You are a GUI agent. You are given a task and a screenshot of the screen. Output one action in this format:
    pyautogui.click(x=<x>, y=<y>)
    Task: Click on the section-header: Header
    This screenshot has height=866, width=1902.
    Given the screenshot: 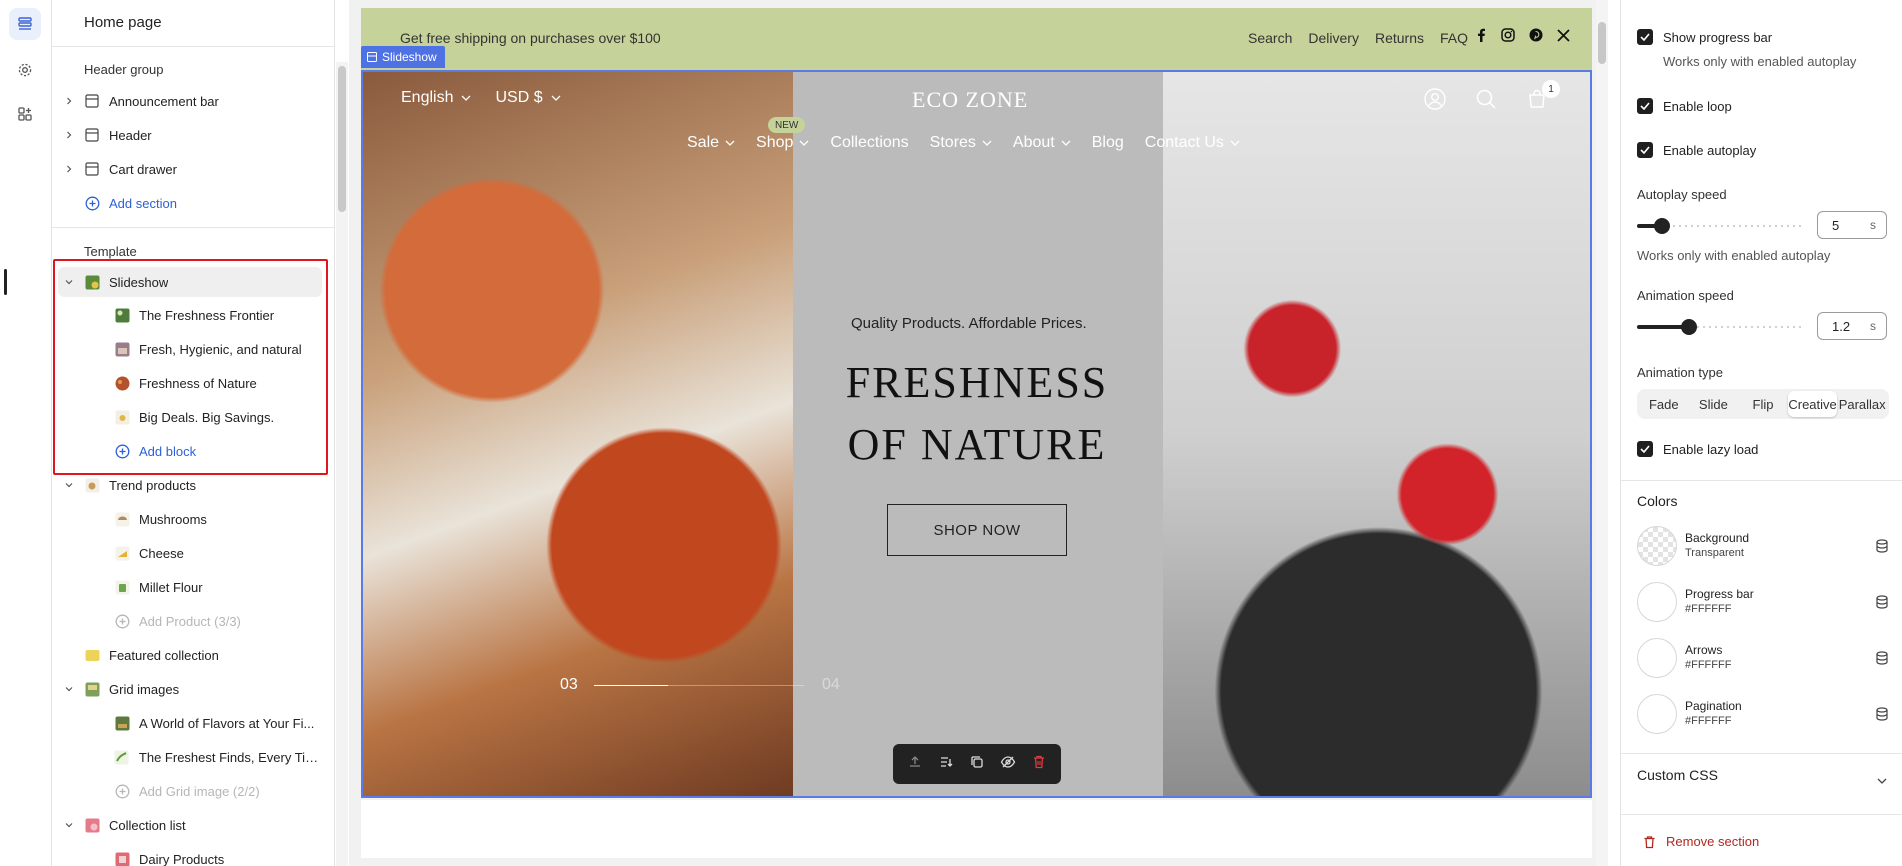 What is the action you would take?
    pyautogui.click(x=187, y=135)
    